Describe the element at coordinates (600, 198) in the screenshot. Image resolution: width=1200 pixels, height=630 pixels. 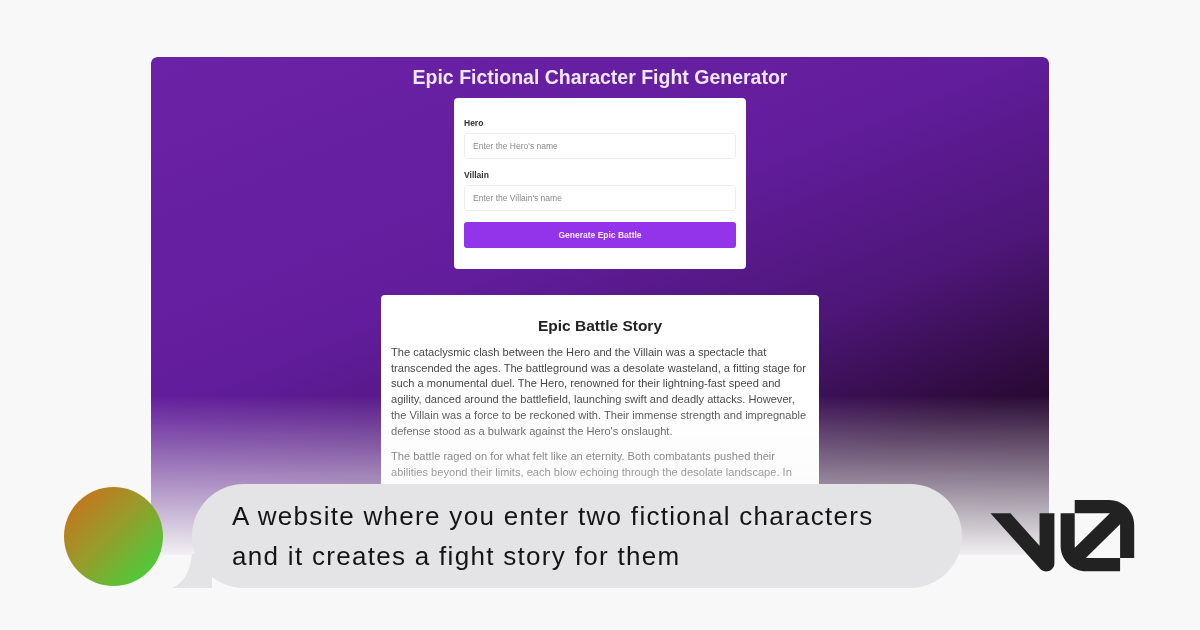
I see `name-input: Enter the Villain's name` at that location.